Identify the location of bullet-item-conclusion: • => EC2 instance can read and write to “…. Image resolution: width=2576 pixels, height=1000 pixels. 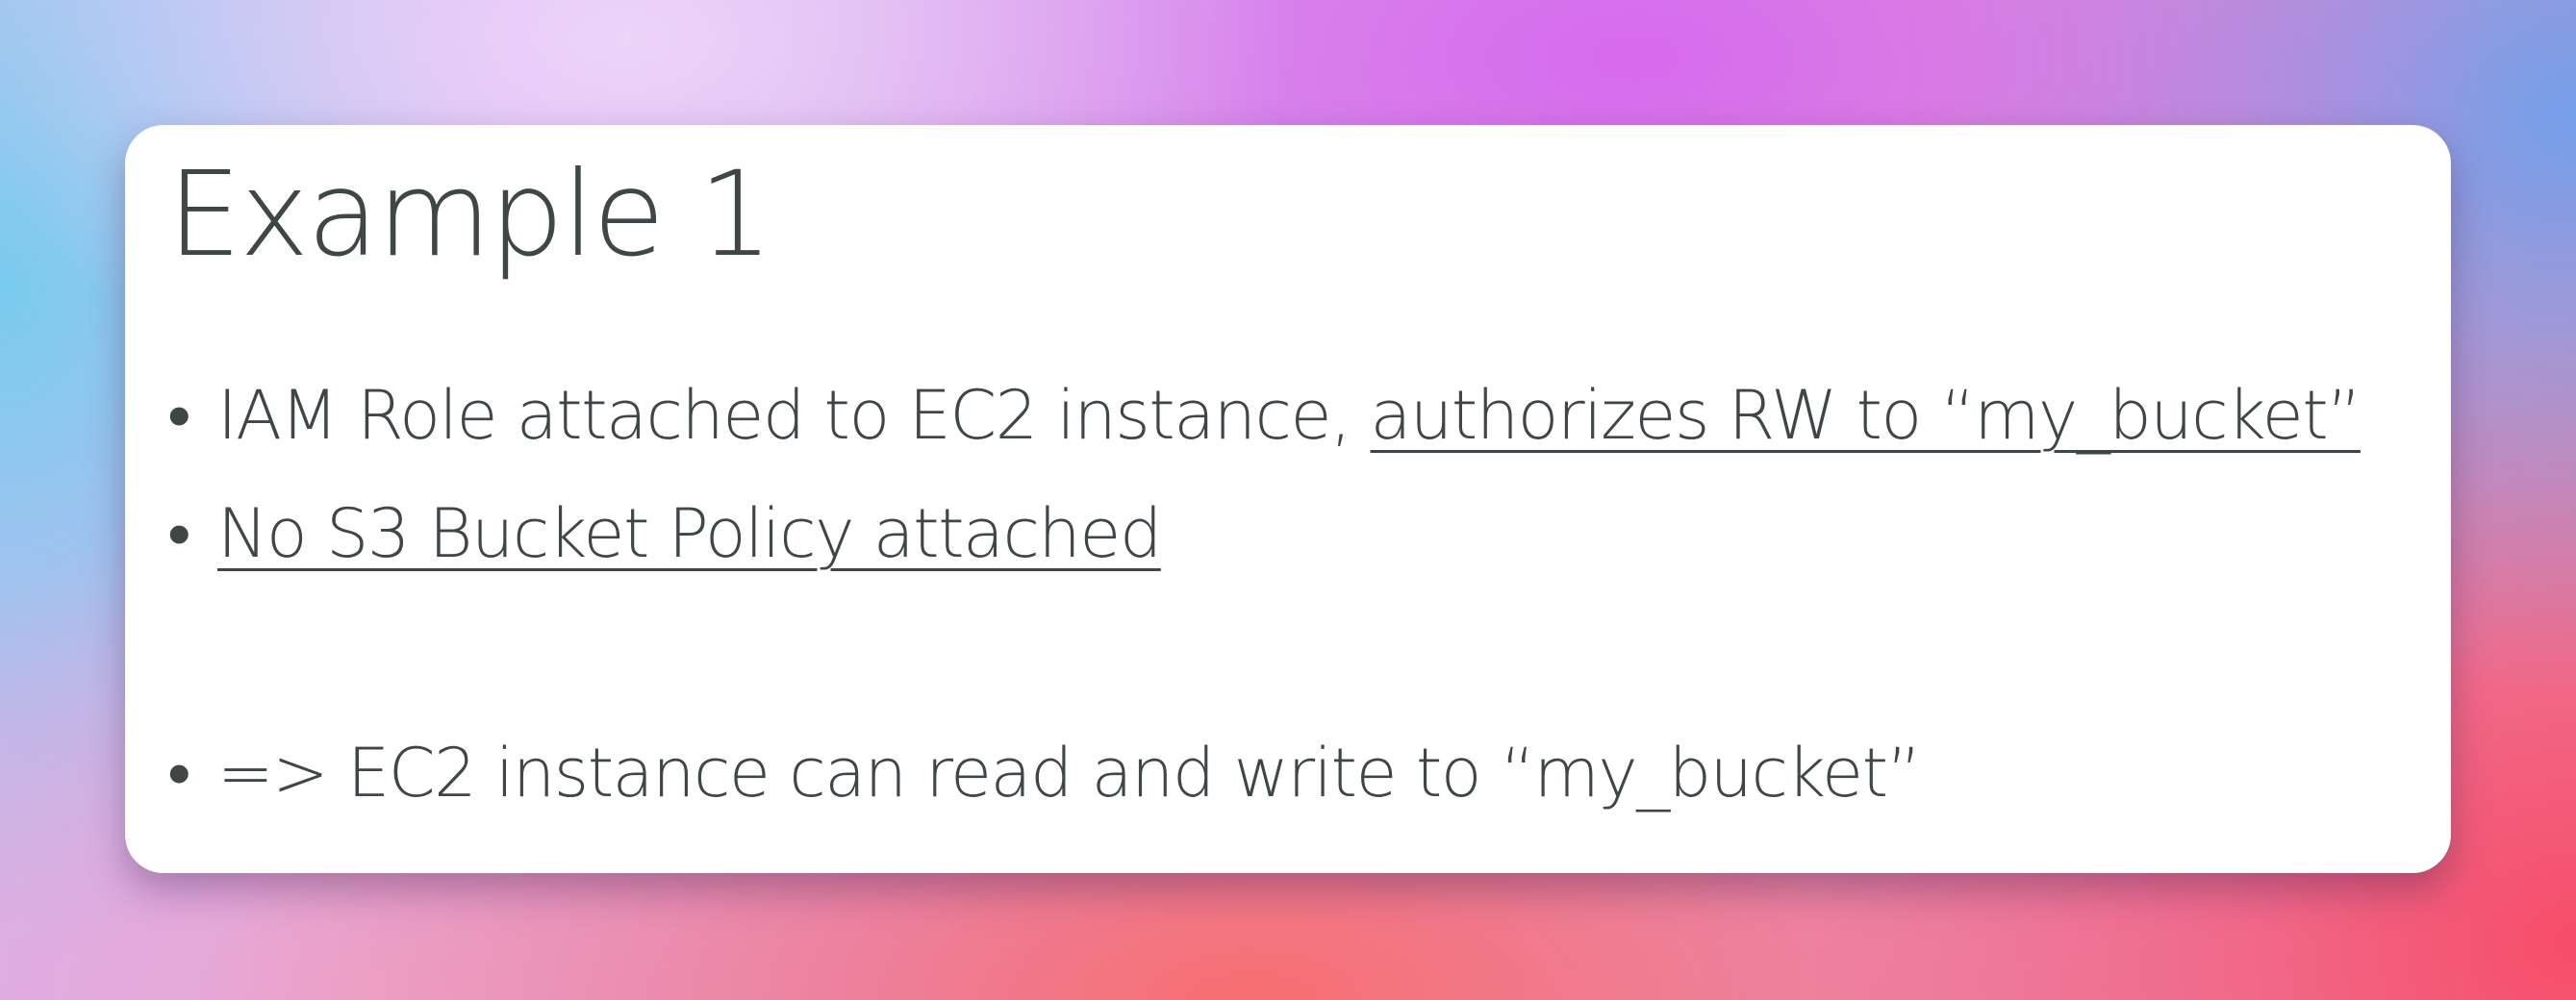
(1045, 773).